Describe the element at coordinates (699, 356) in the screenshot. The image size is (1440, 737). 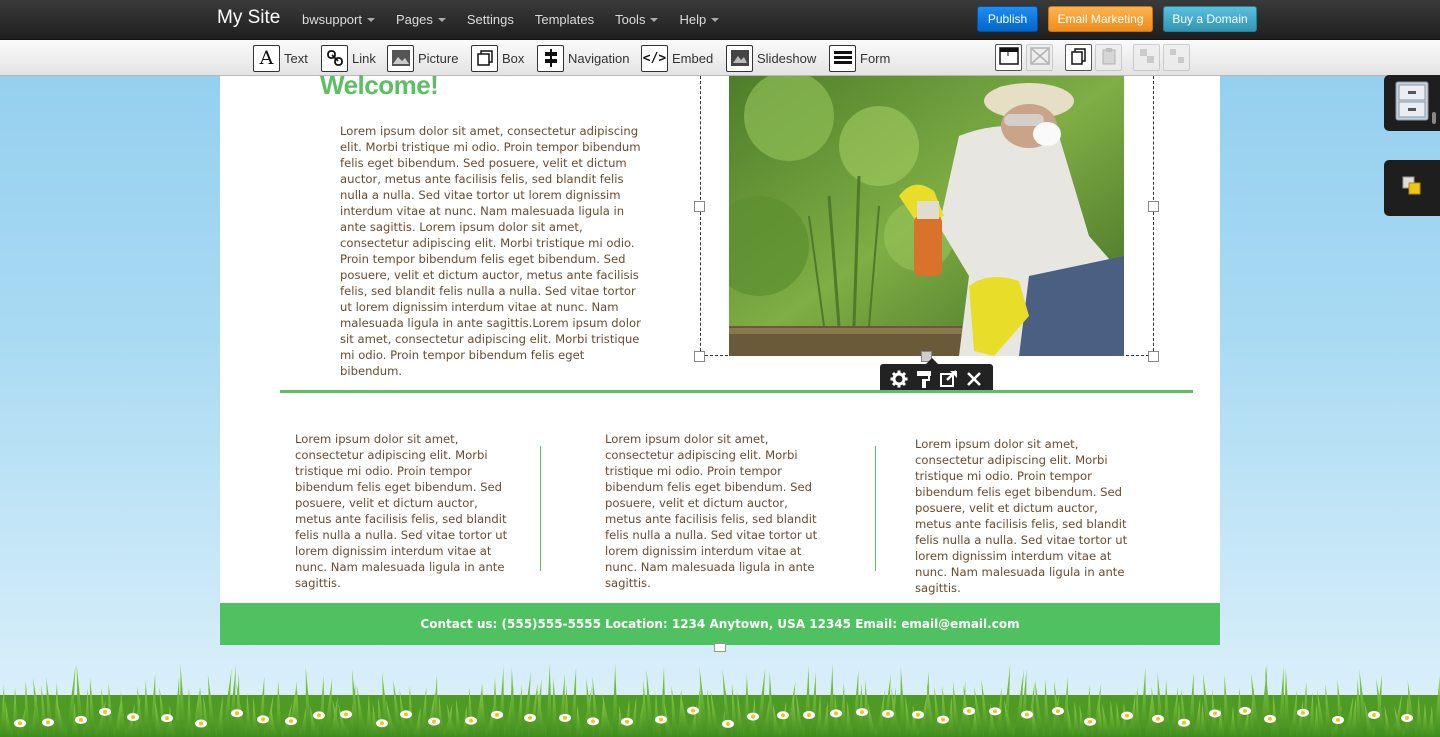
I see `resize-handle-bottom-left` at that location.